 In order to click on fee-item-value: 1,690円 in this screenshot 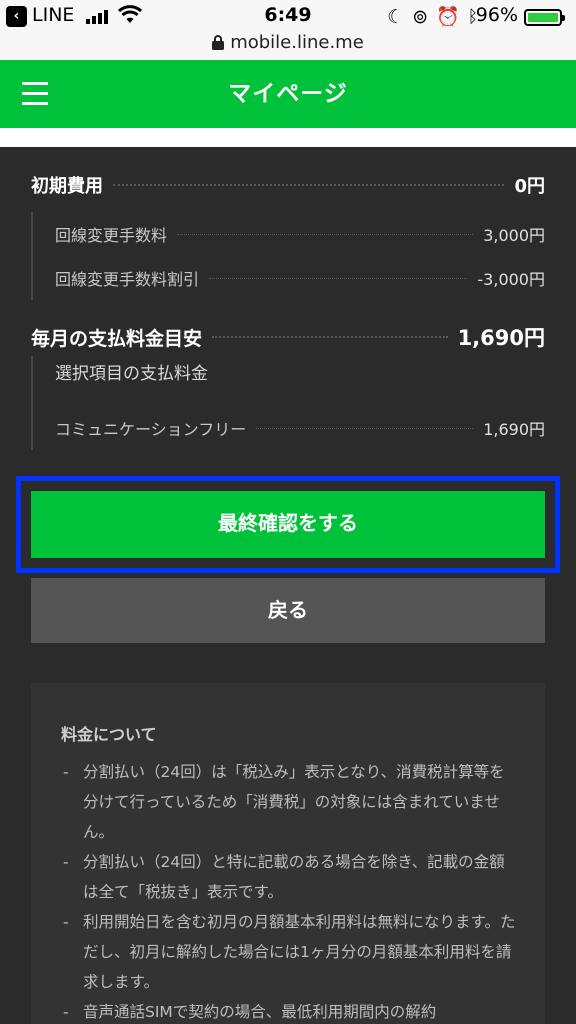, I will do `click(514, 429)`.